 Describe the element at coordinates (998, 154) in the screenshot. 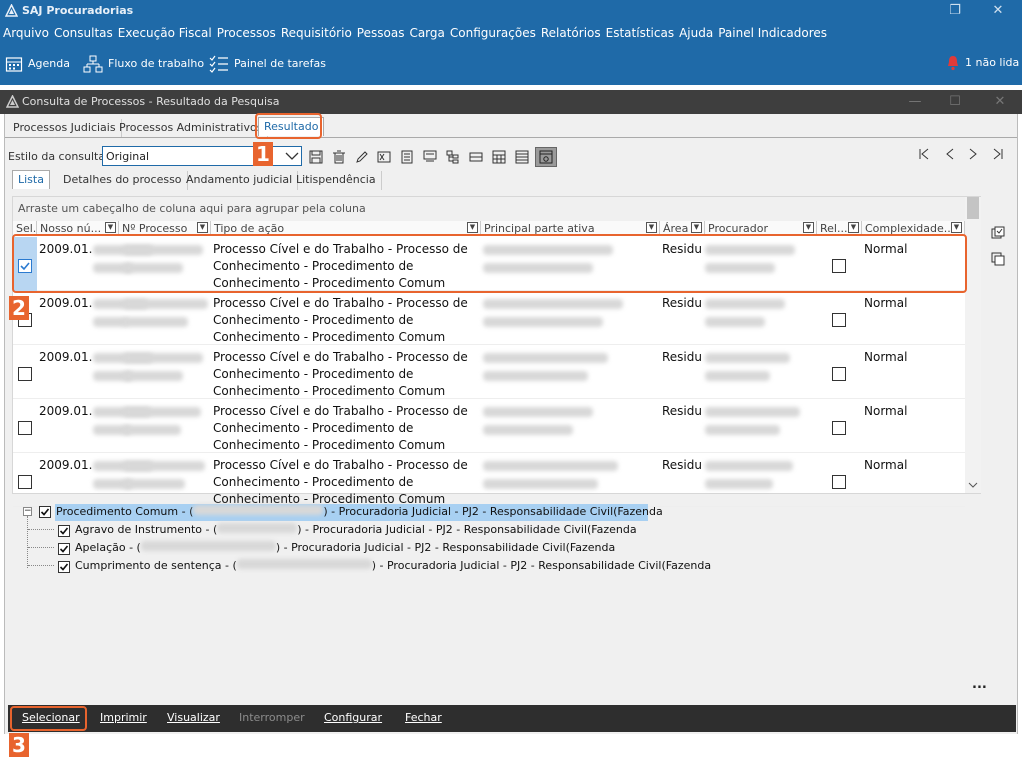

I see `last-page-icon` at that location.